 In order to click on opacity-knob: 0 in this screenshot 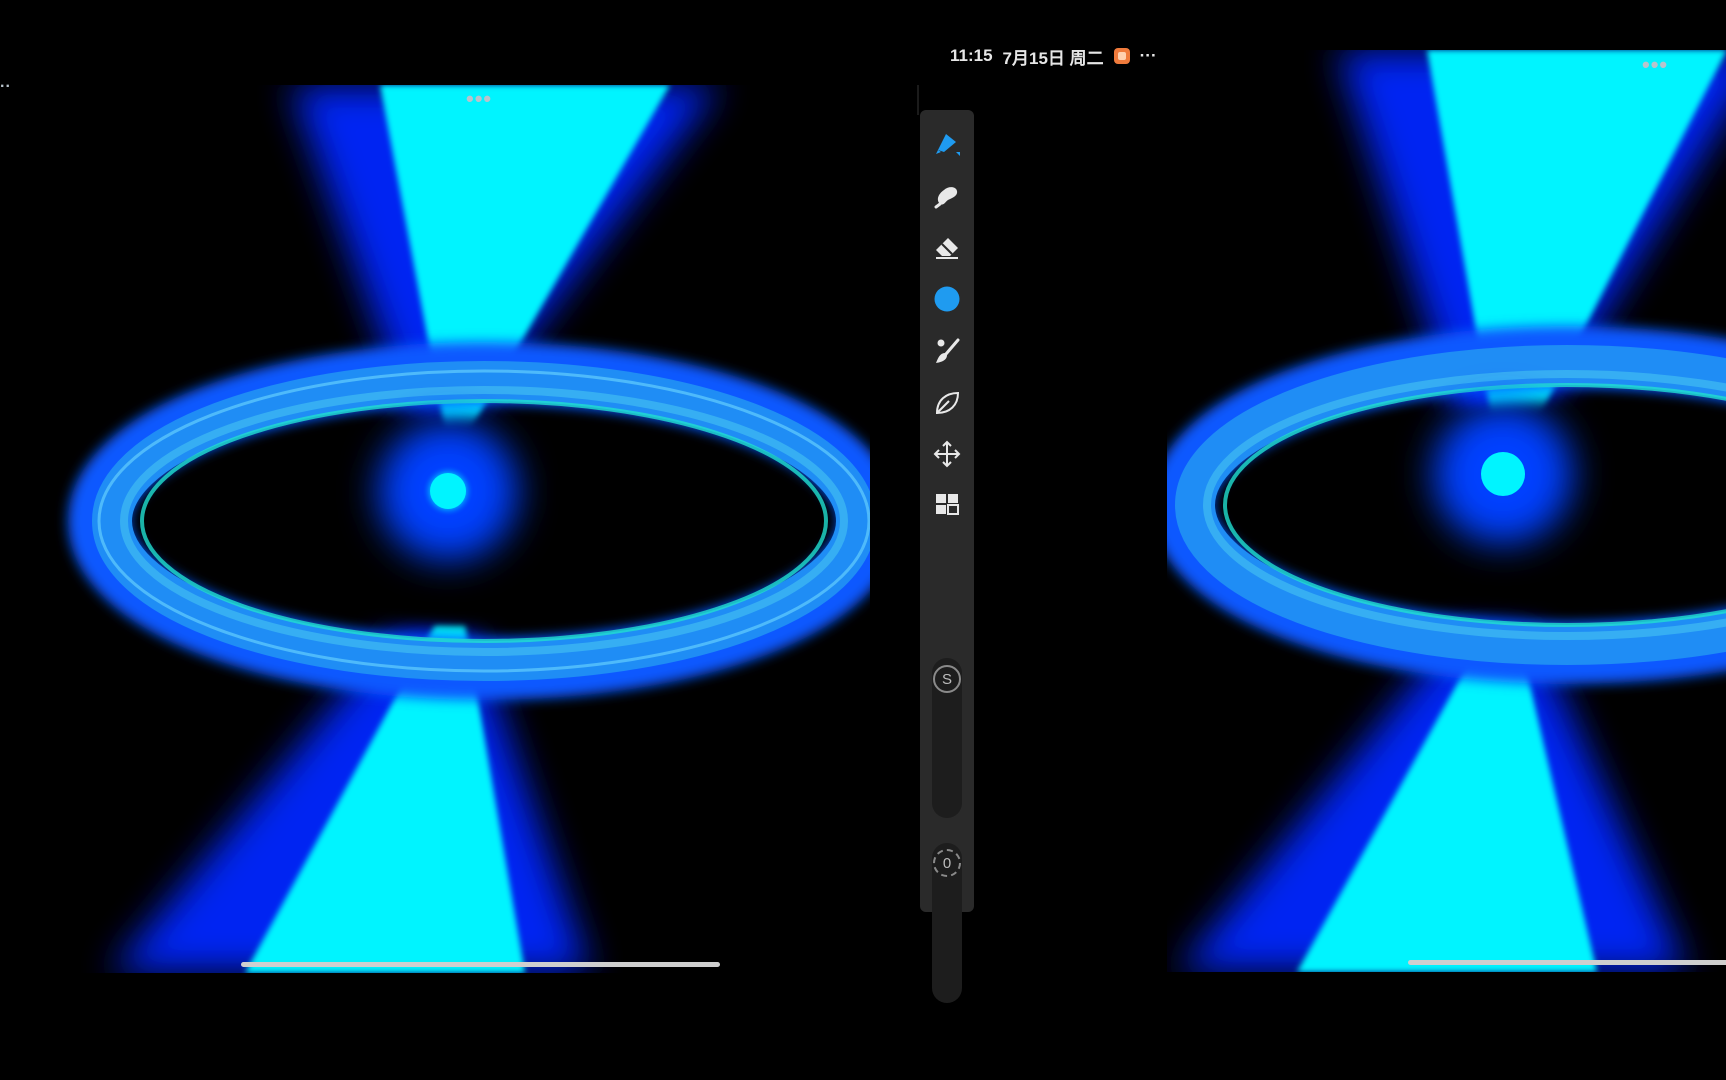, I will do `click(947, 863)`.